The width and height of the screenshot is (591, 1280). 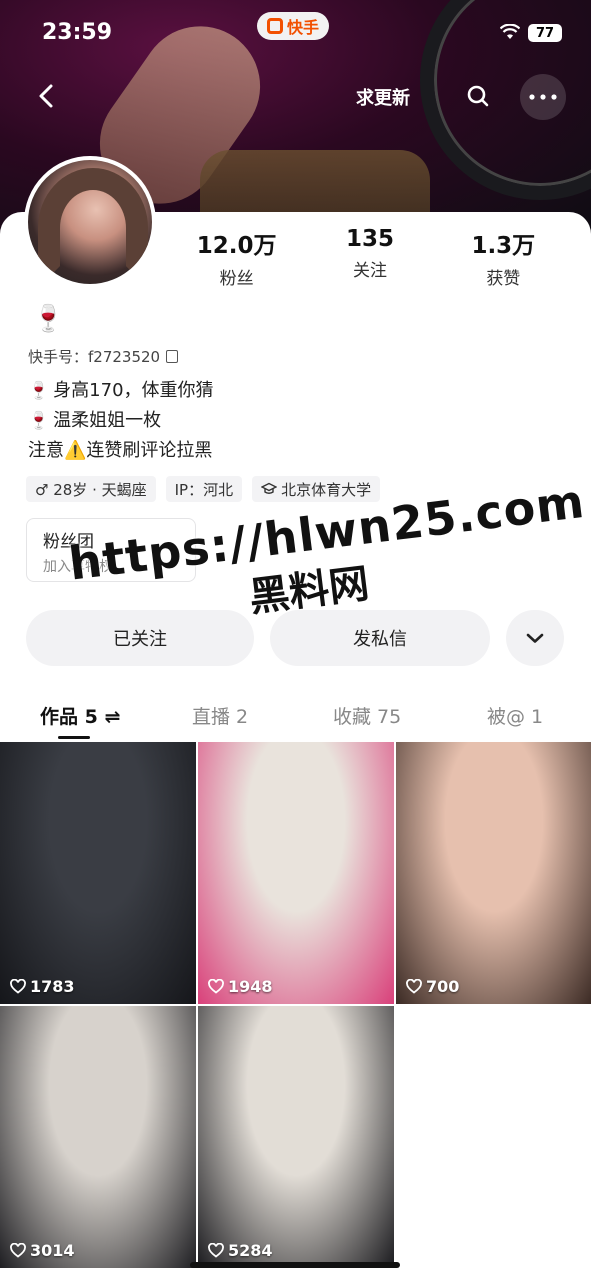 I want to click on stat-label: 粉丝, so click(x=236, y=279).